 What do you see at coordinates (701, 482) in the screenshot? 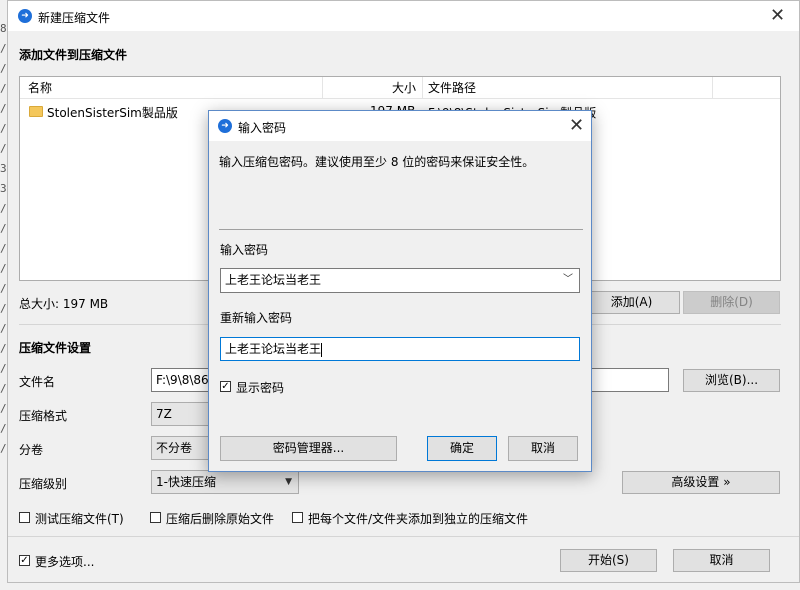
I see `advanced-settings-button: 高级设置 »` at bounding box center [701, 482].